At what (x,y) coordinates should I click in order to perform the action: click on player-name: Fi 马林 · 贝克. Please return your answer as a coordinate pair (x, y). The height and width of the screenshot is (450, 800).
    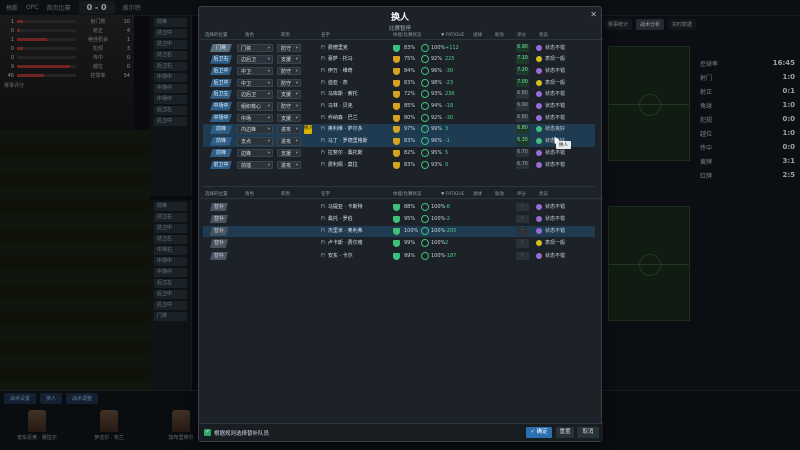
    Looking at the image, I should click on (356, 106).